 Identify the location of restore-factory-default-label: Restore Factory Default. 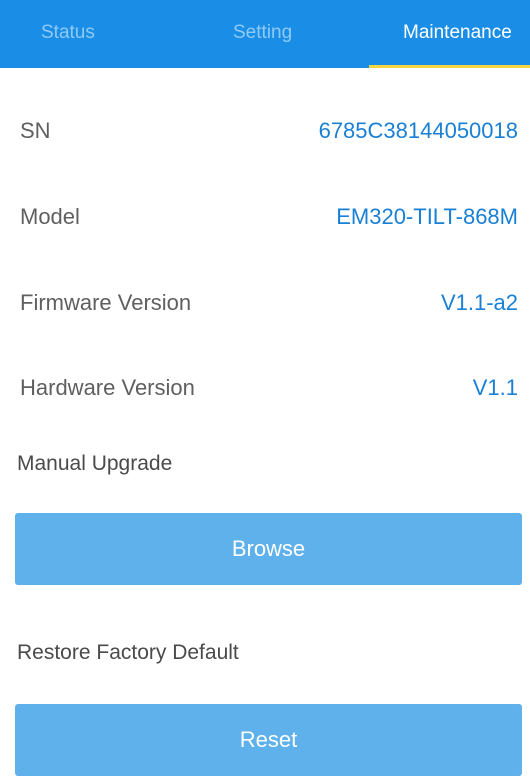
(128, 652).